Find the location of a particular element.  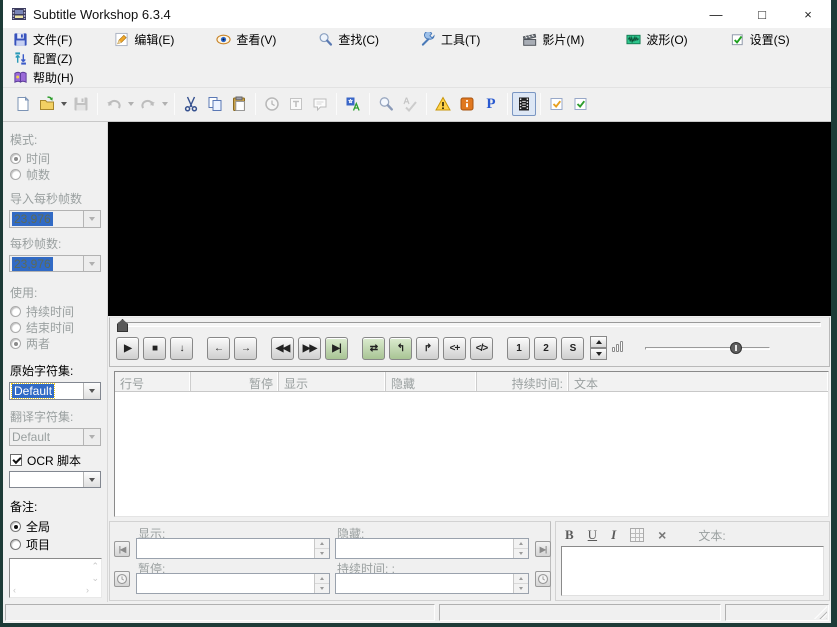

column-hide: 隐藏 is located at coordinates (431, 381).